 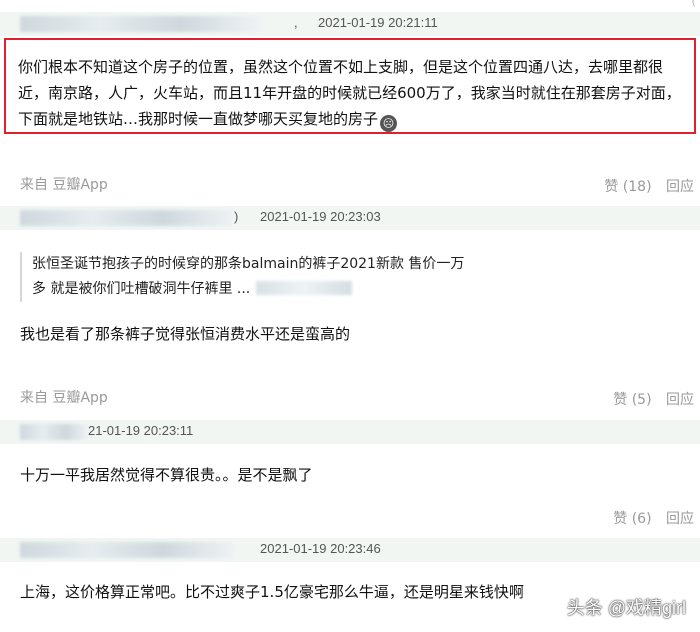 What do you see at coordinates (693, 4) in the screenshot?
I see `top-partial-text: (` at bounding box center [693, 4].